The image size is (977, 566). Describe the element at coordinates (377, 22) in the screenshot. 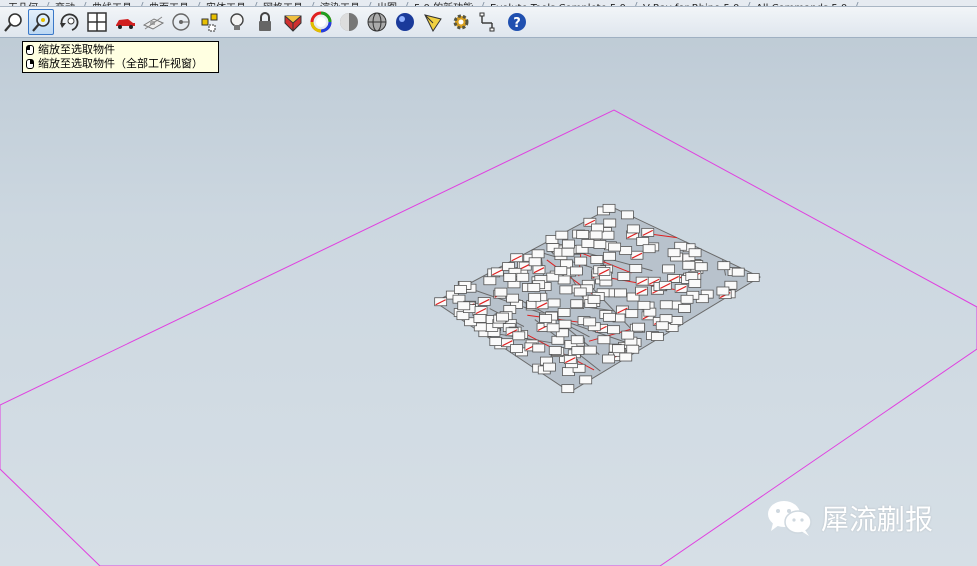

I see `wire-sphere-button` at that location.